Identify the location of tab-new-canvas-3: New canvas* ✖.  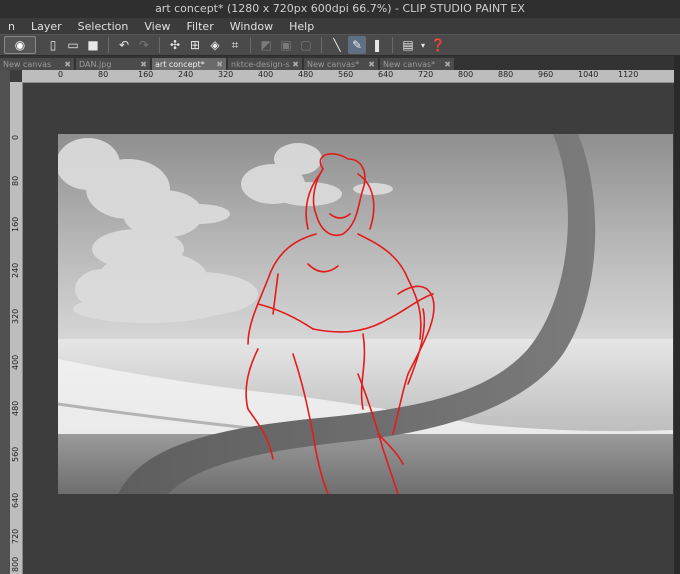
(417, 64).